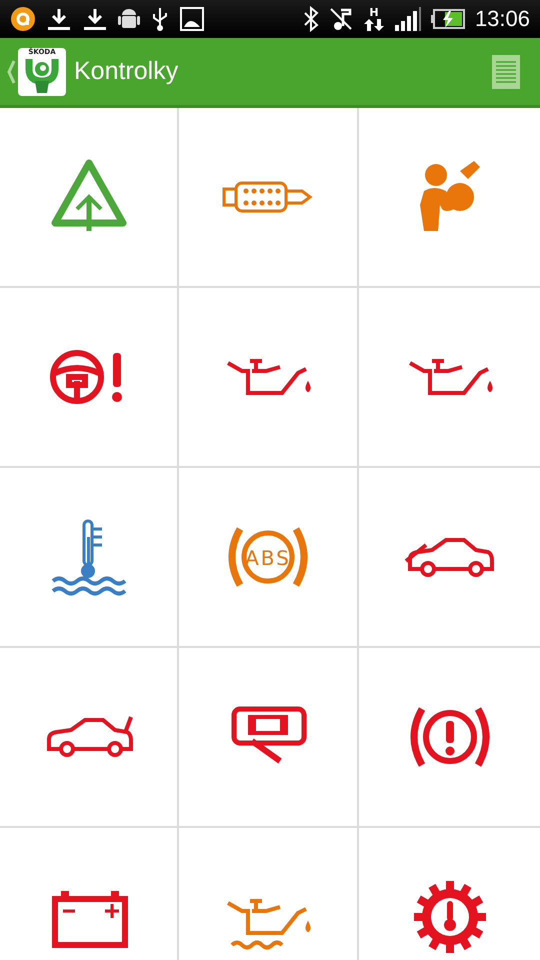 The image size is (540, 960). I want to click on warning-light-tile: ABS, so click(269, 558).